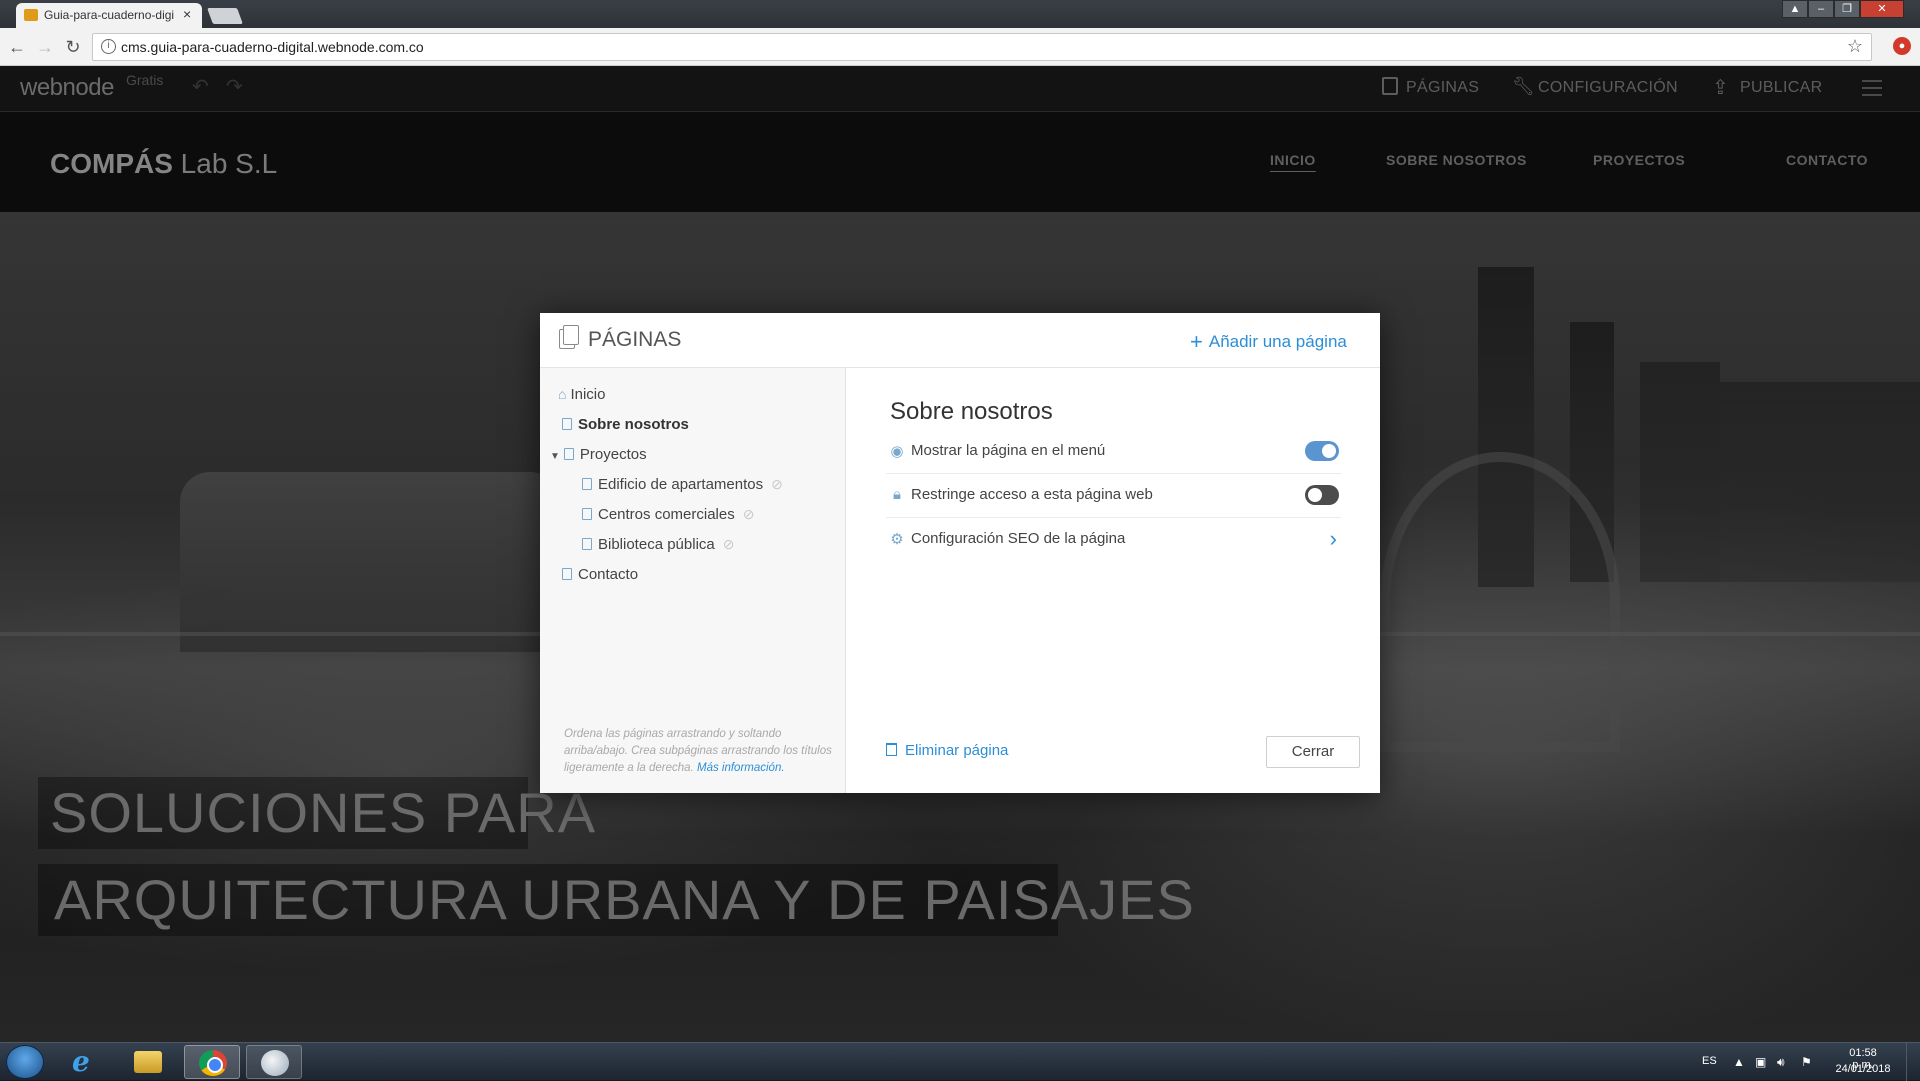 The image size is (1920, 1081). What do you see at coordinates (1739, 1062) in the screenshot?
I see `tray-expand-icon: ▲` at bounding box center [1739, 1062].